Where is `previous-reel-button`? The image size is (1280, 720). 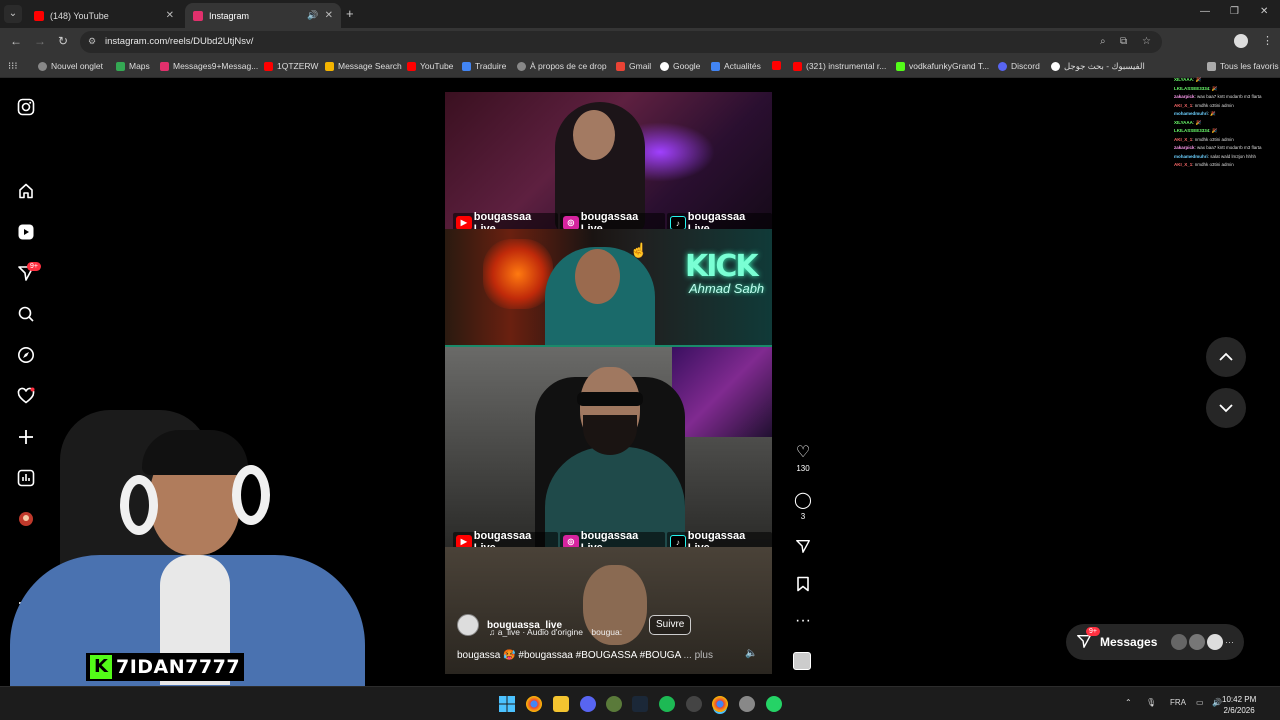
previous-reel-button is located at coordinates (1226, 357).